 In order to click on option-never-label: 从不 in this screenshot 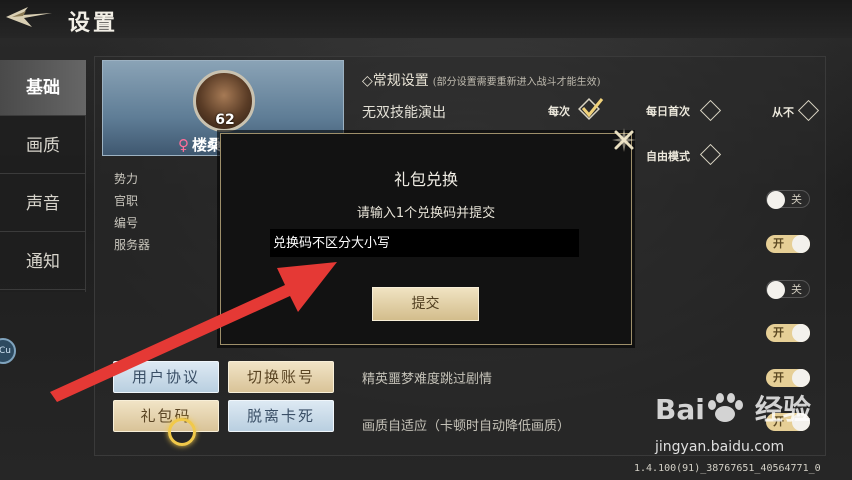, I will do `click(783, 112)`.